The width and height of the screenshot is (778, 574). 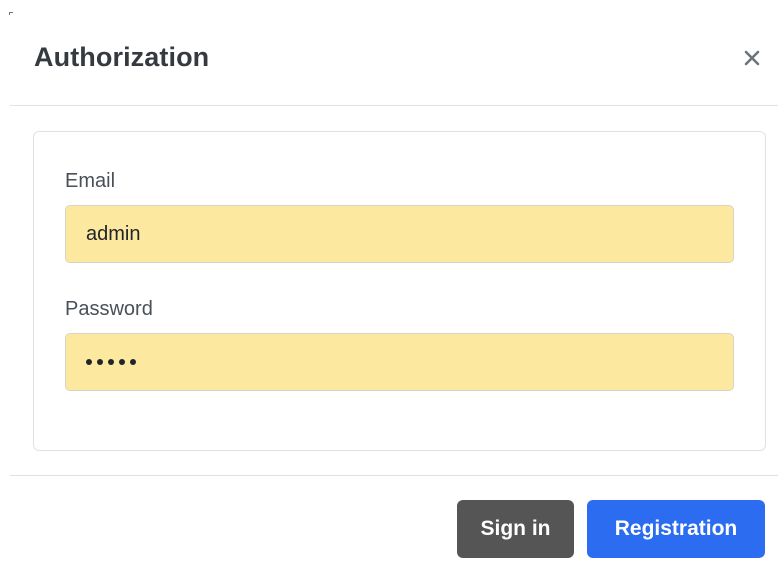 I want to click on password-field, so click(x=399, y=362).